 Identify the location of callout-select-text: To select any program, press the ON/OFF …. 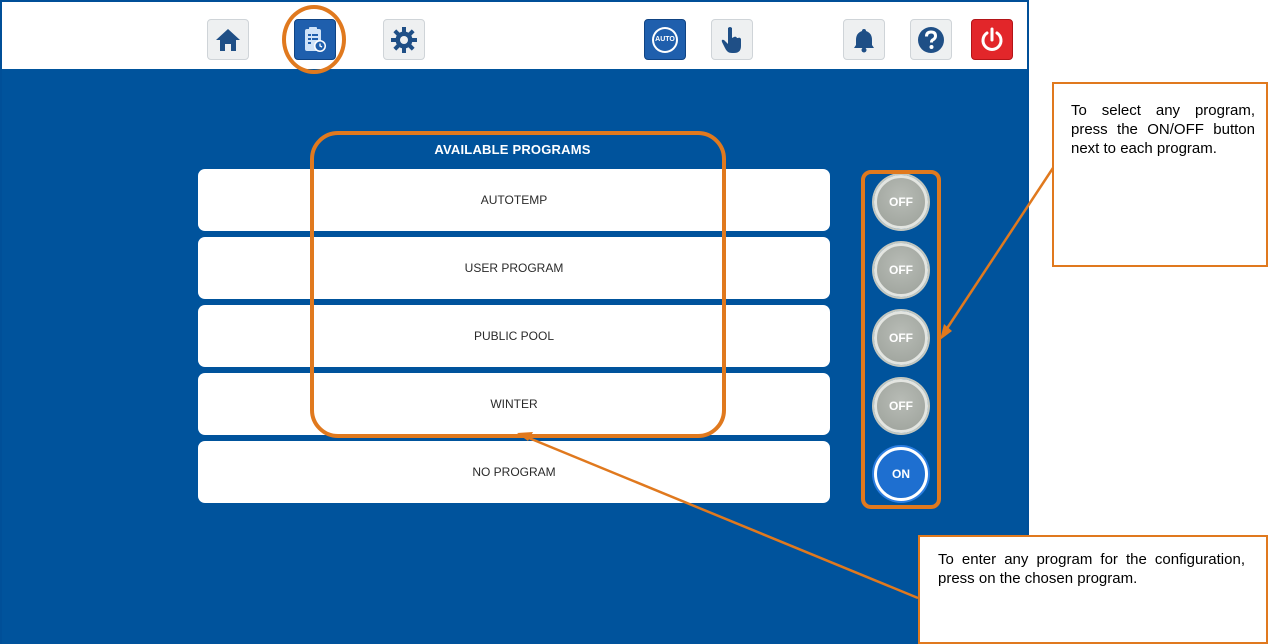
(1163, 129).